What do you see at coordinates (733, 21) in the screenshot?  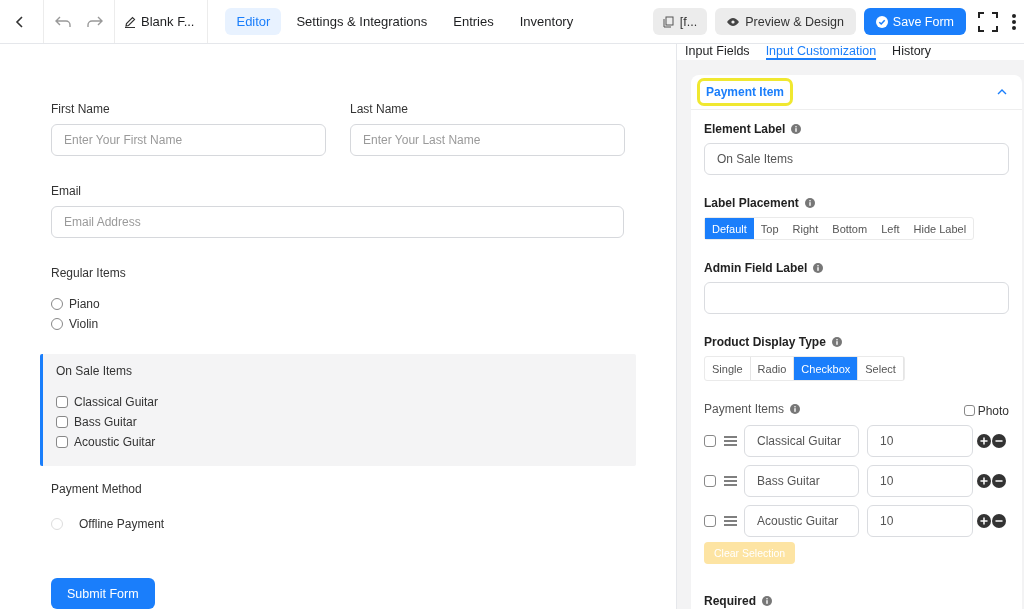 I see `eye-icon` at bounding box center [733, 21].